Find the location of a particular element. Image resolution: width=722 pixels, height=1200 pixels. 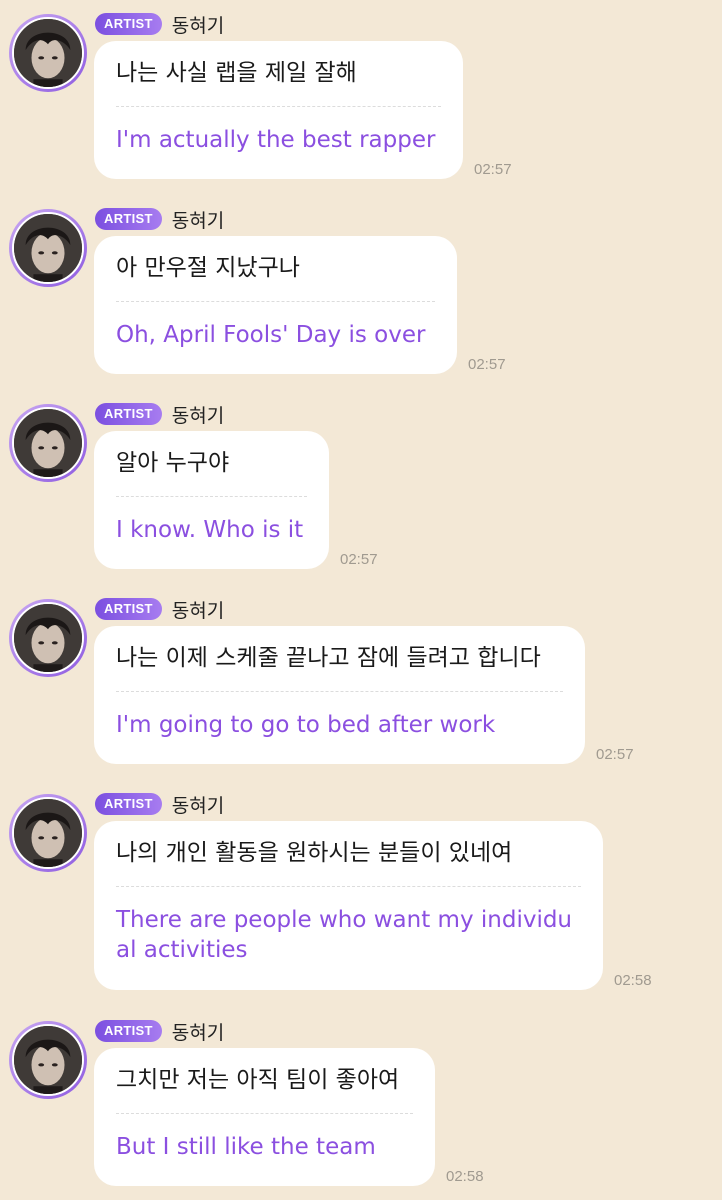

message-text: 그치만 저는 아직 팀이 좋아여 is located at coordinates (258, 1080).